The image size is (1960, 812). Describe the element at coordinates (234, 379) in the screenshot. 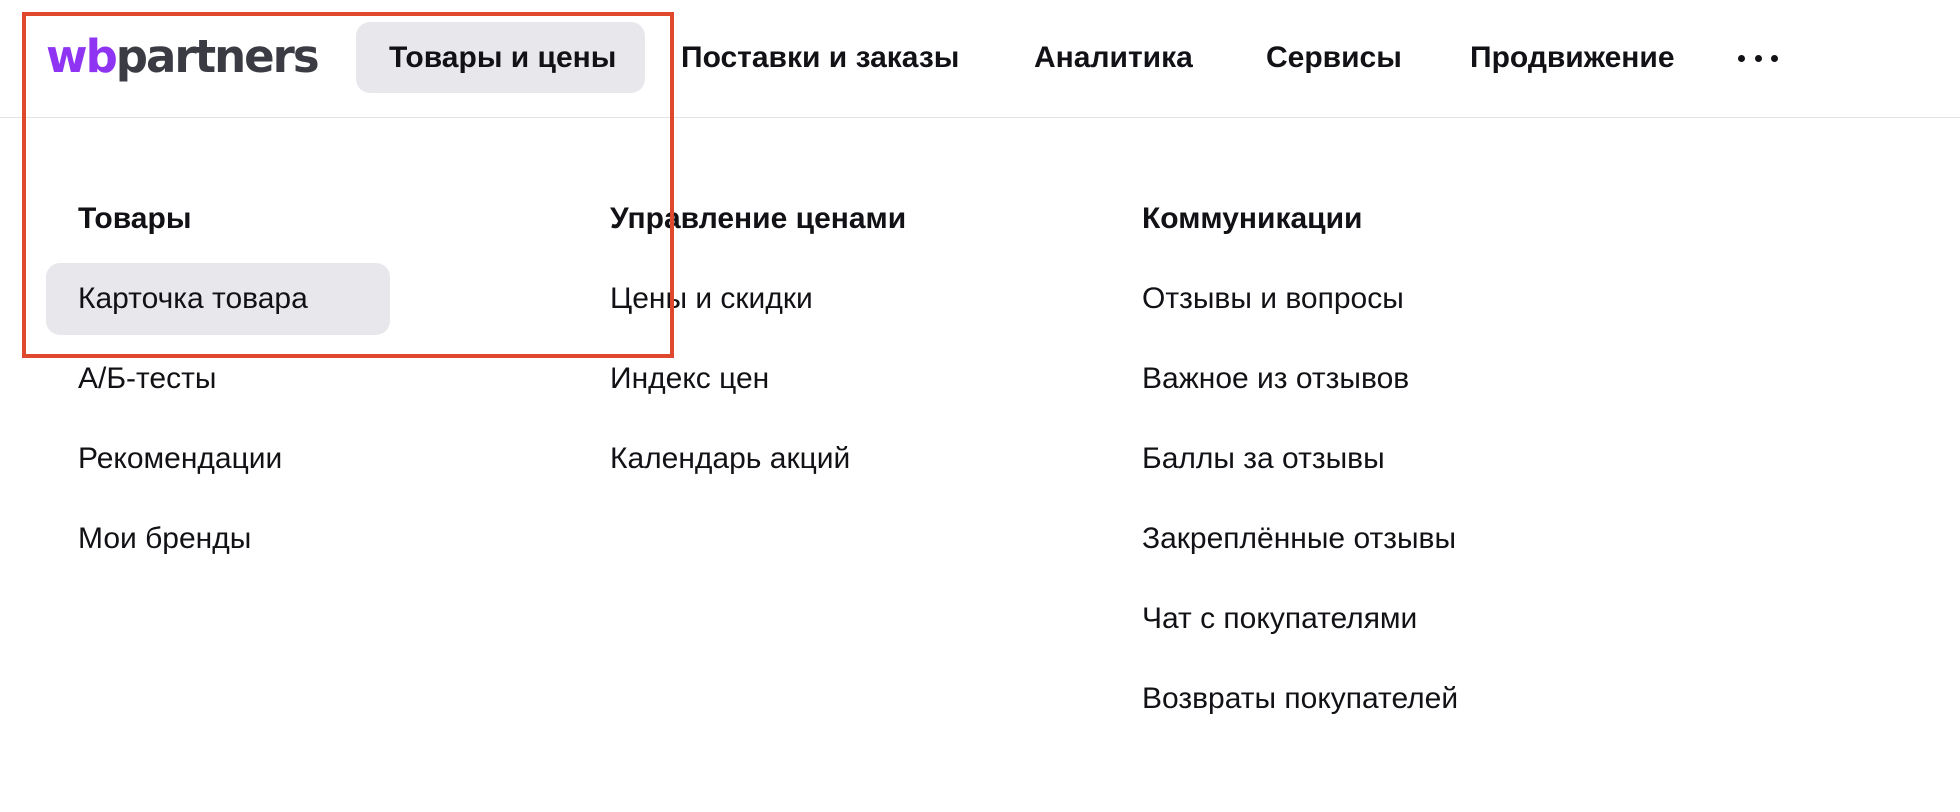

I see `menu-item-ab-tests: А/Б-тесты` at that location.